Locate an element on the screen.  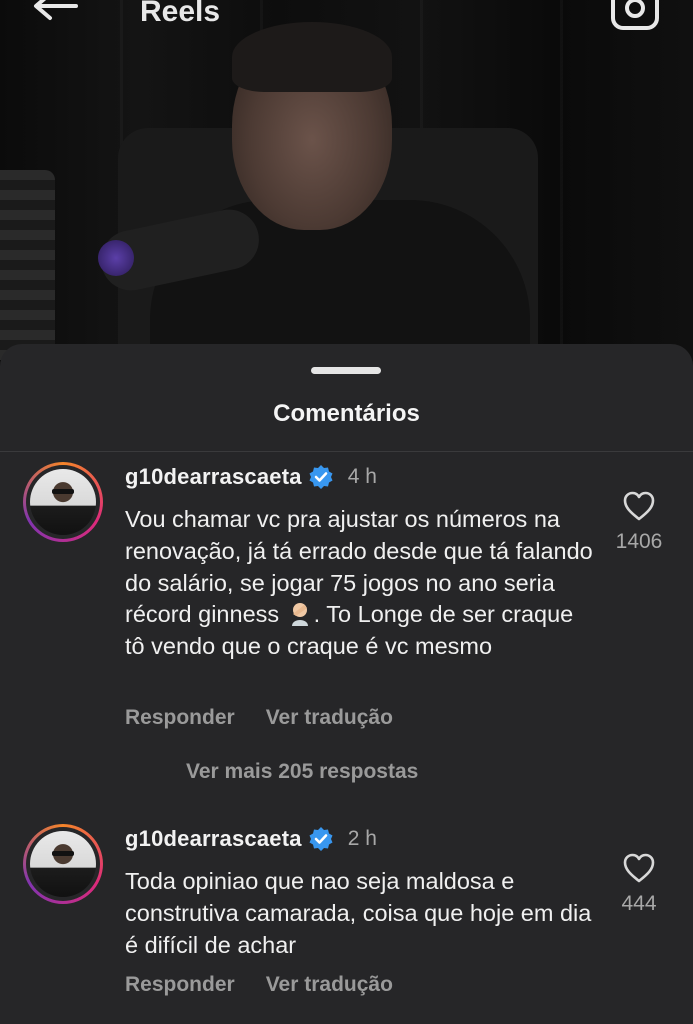
comment-time: 4 h is located at coordinates (362, 476).